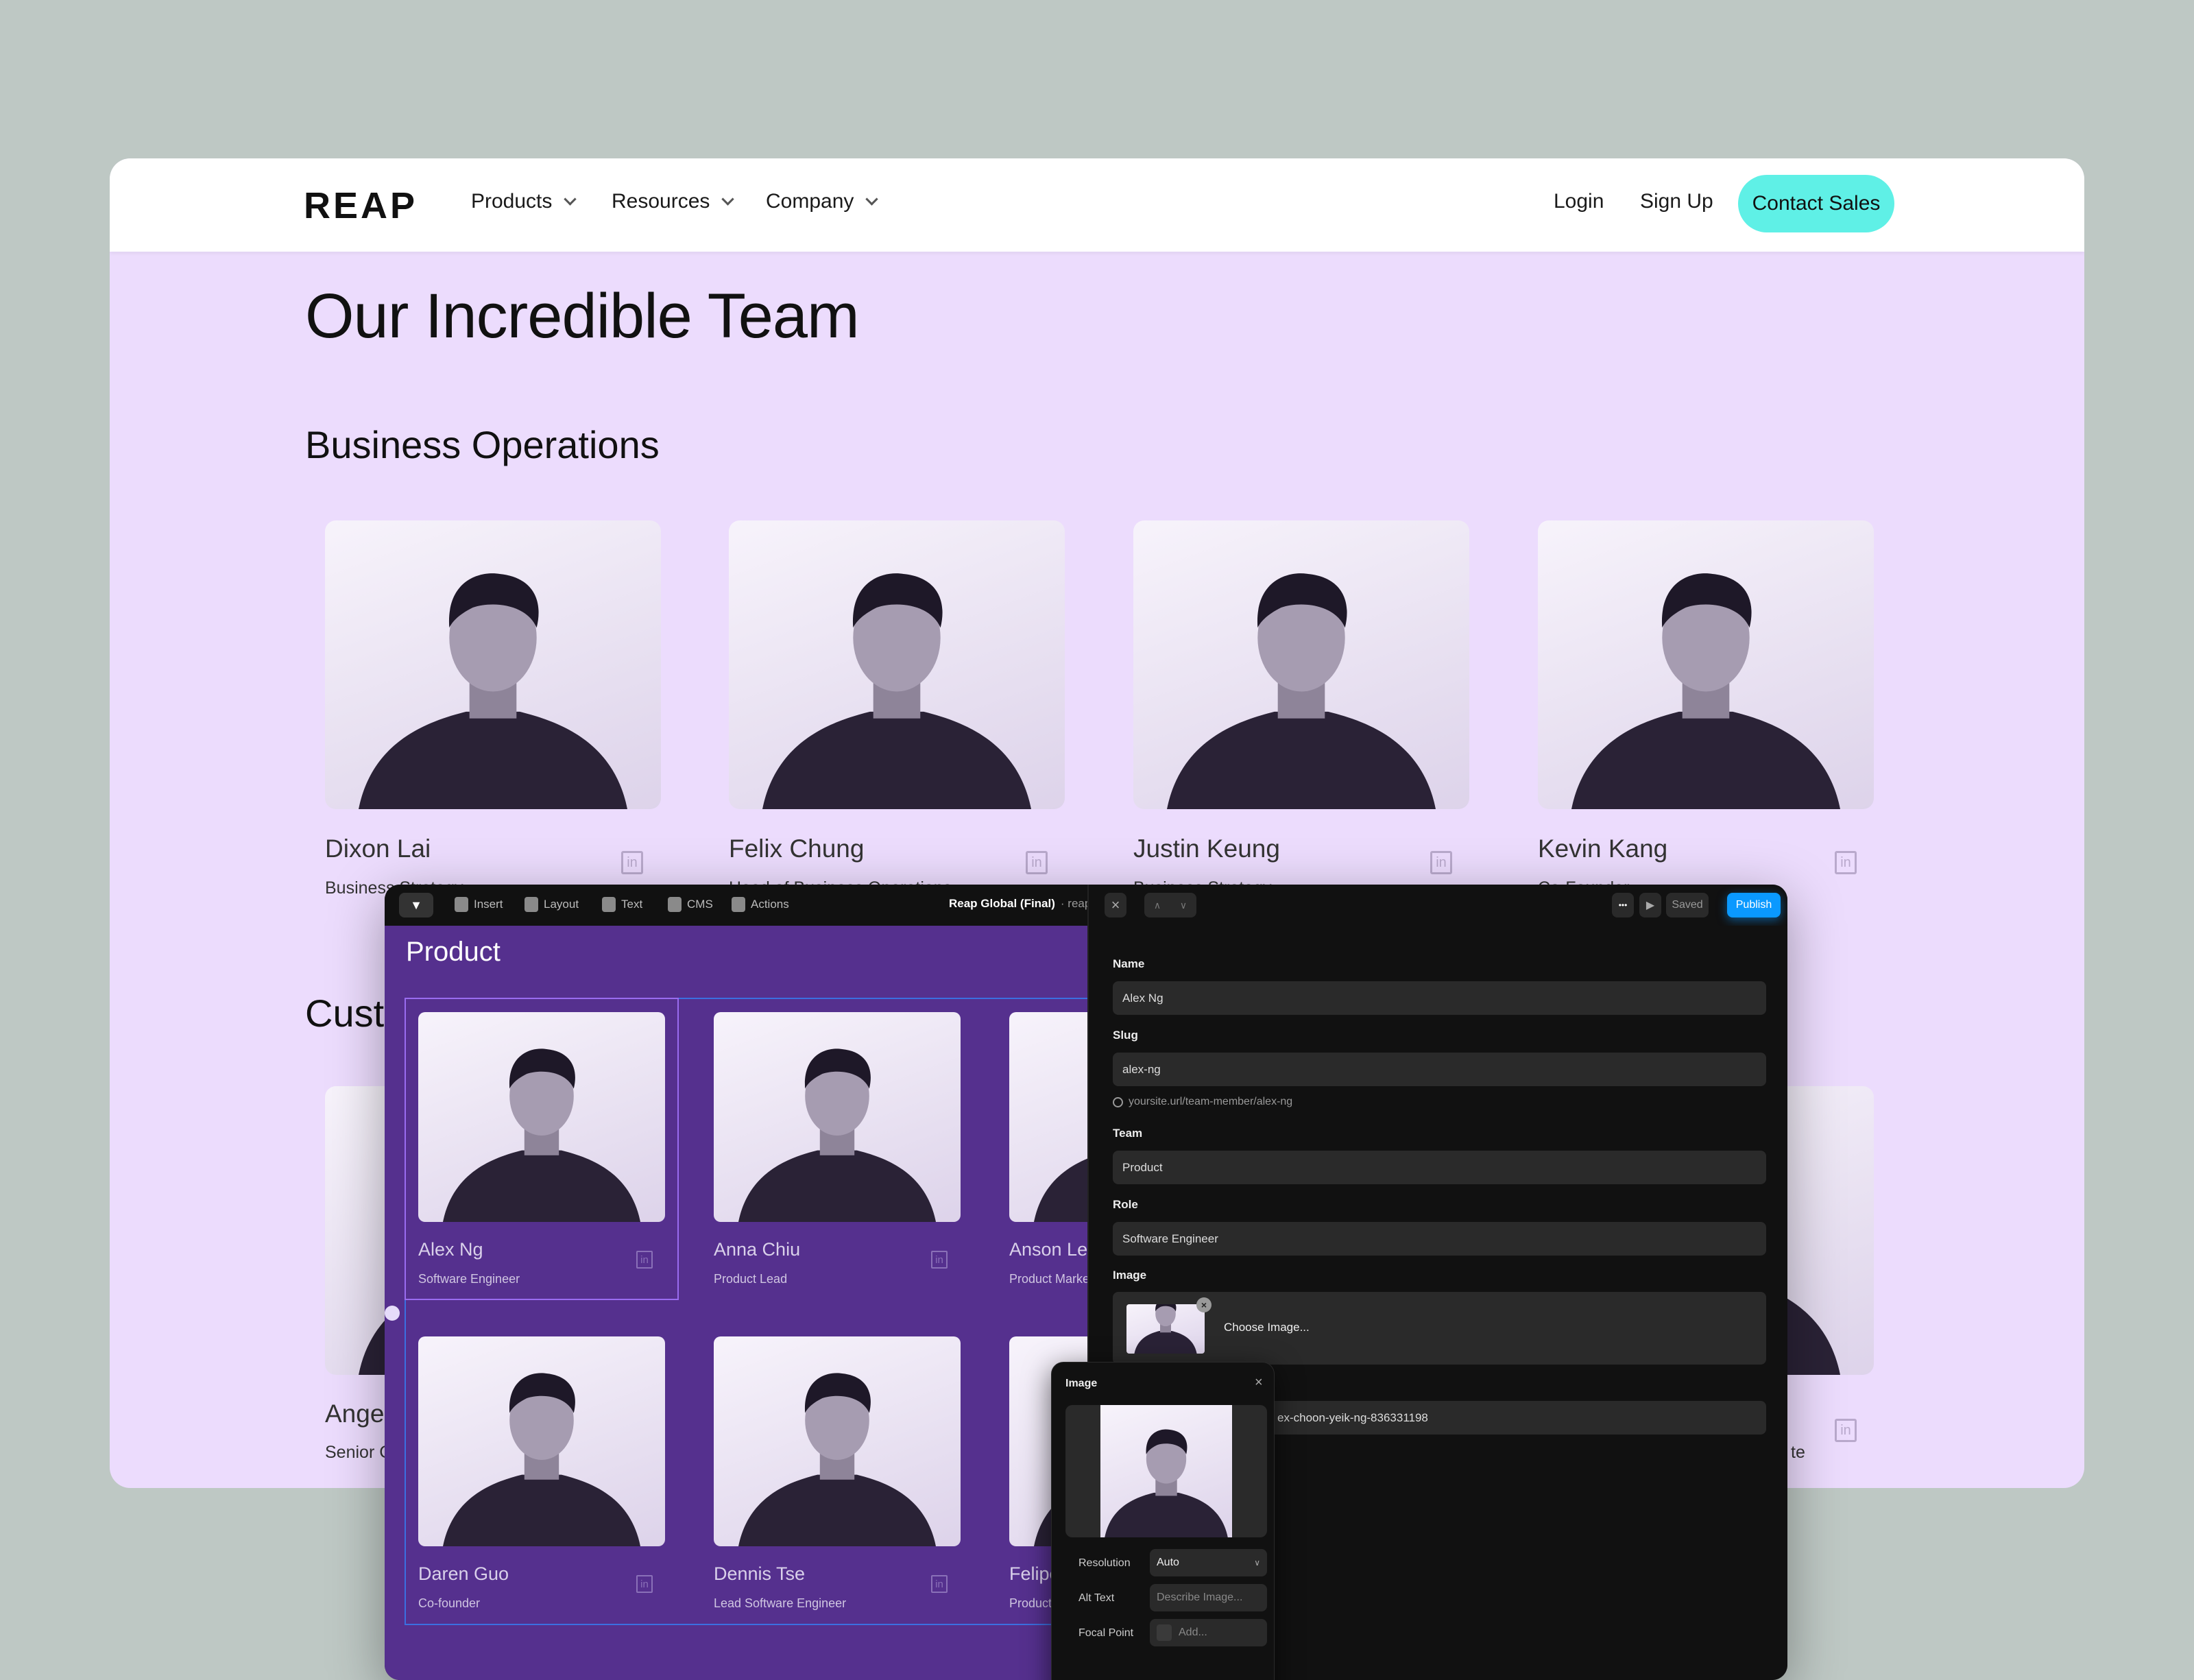 The image size is (2194, 1680). Describe the element at coordinates (1440, 998) in the screenshot. I see `name-input: Alex Ng` at that location.